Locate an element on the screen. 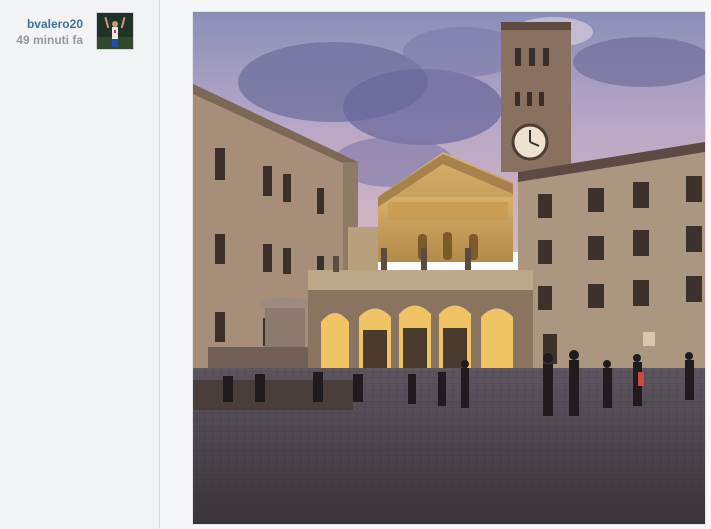 This screenshot has width=711, height=529. username-link: bvalero20 is located at coordinates (55, 24).